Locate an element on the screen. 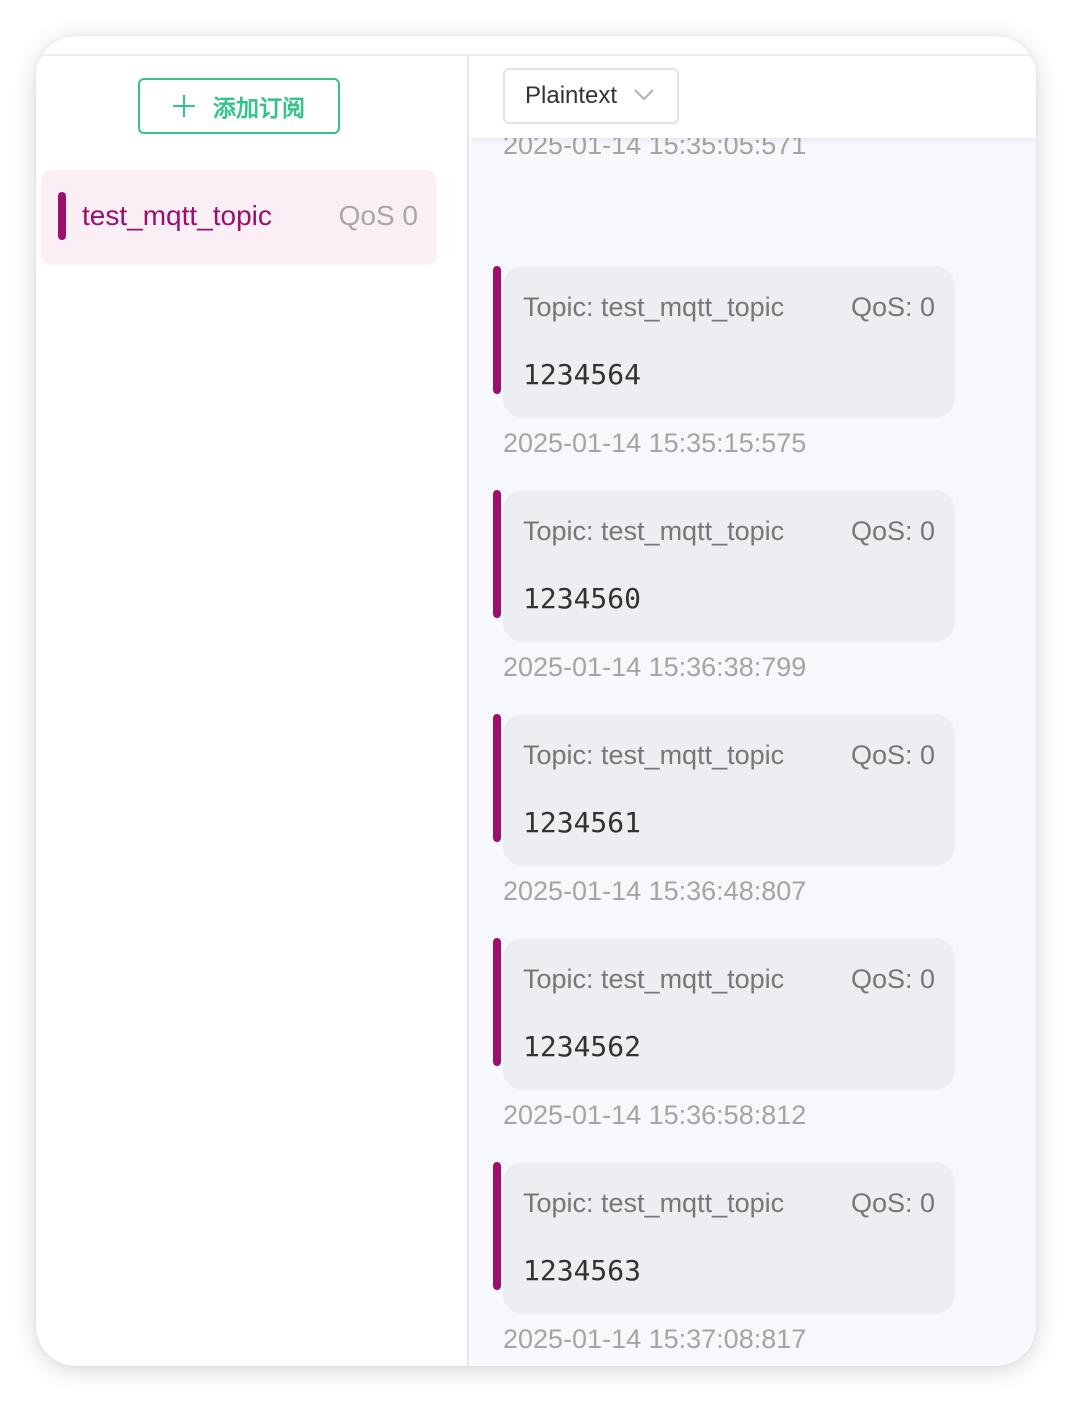  message-timestamp: 2025-01-14 15:36:48:807 is located at coordinates (655, 891).